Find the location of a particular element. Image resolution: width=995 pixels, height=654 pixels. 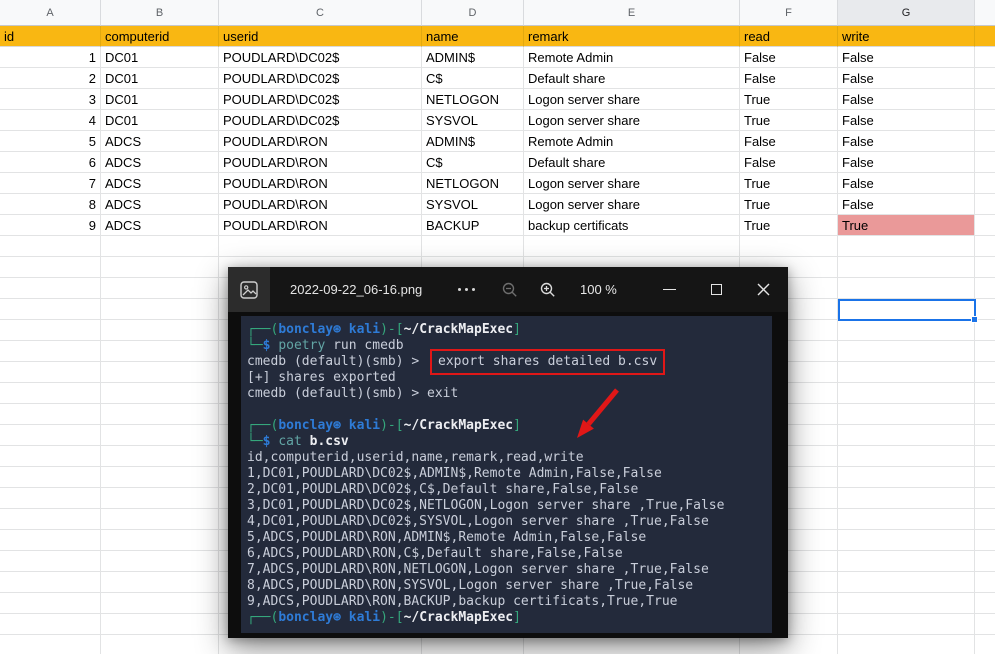

cell: 9 is located at coordinates (50, 225).